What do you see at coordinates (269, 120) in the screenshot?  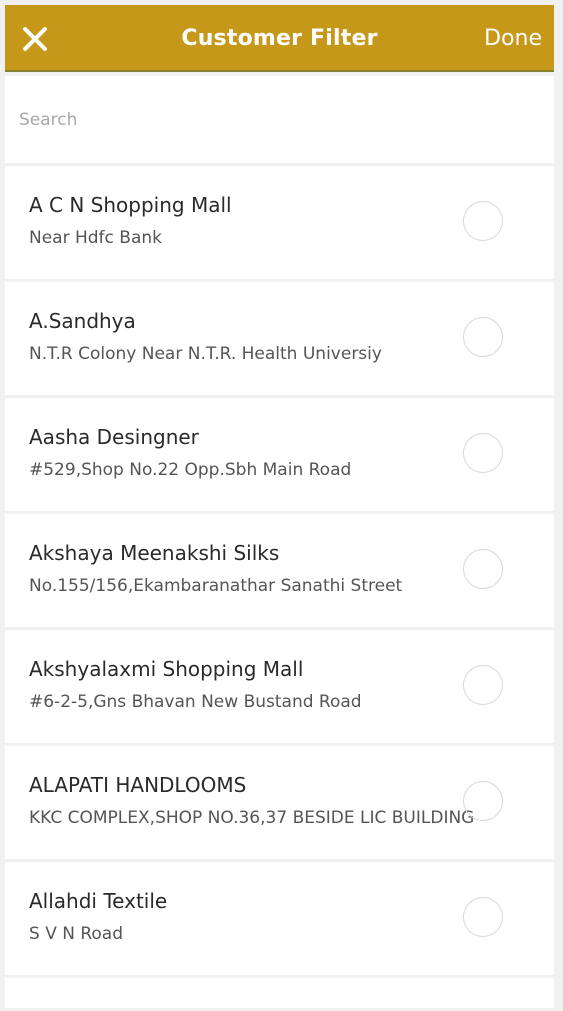 I see `search-input` at bounding box center [269, 120].